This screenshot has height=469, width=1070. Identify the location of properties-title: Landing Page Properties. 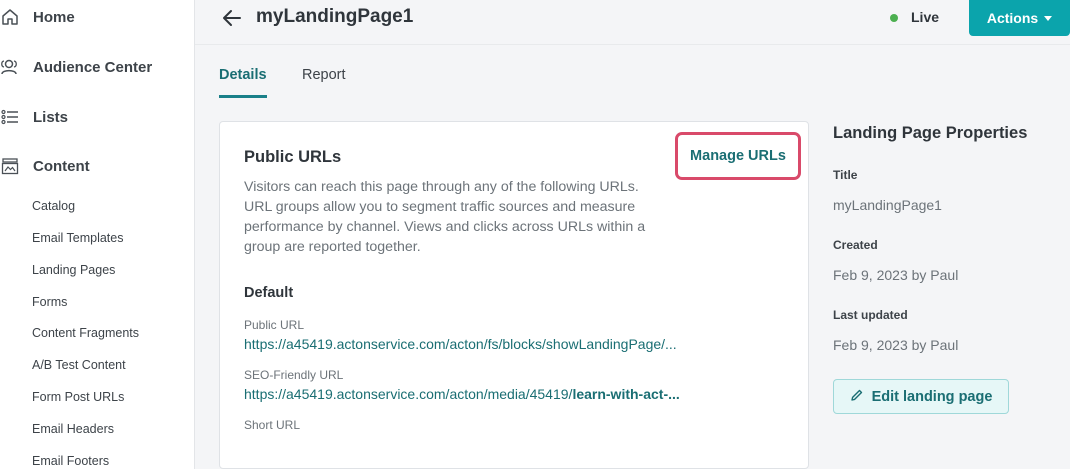
(930, 133).